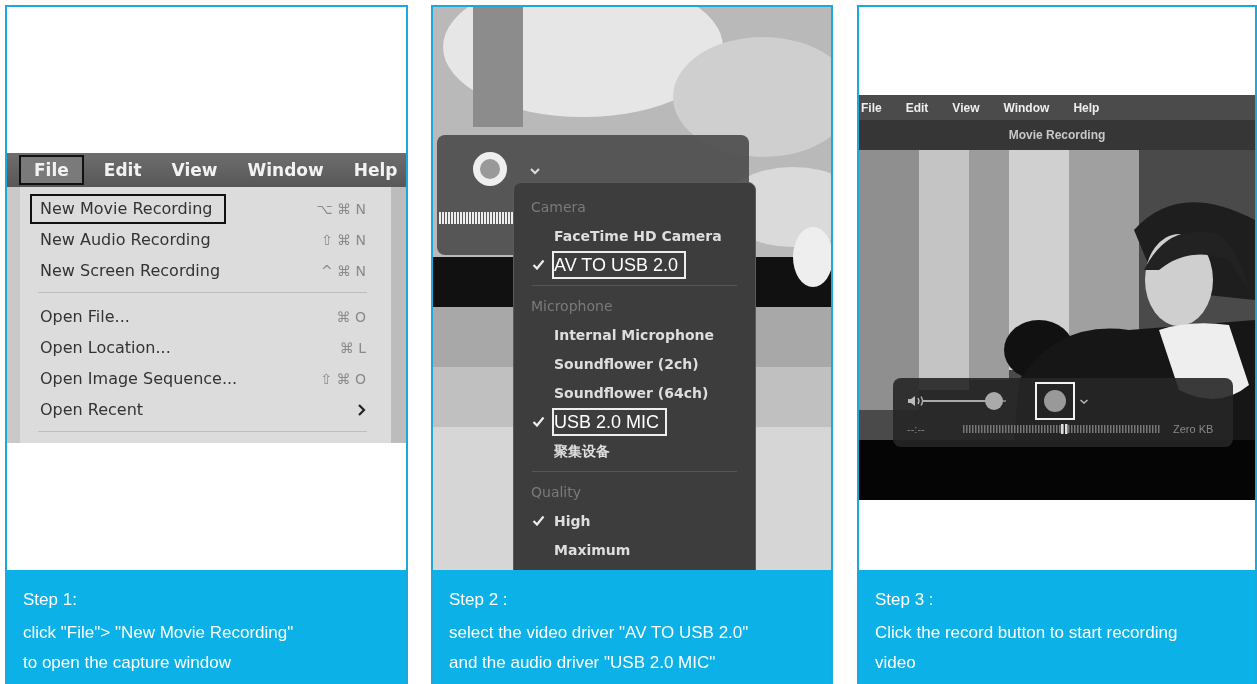  Describe the element at coordinates (479, 600) in the screenshot. I see `step-title: Step 2 :` at that location.